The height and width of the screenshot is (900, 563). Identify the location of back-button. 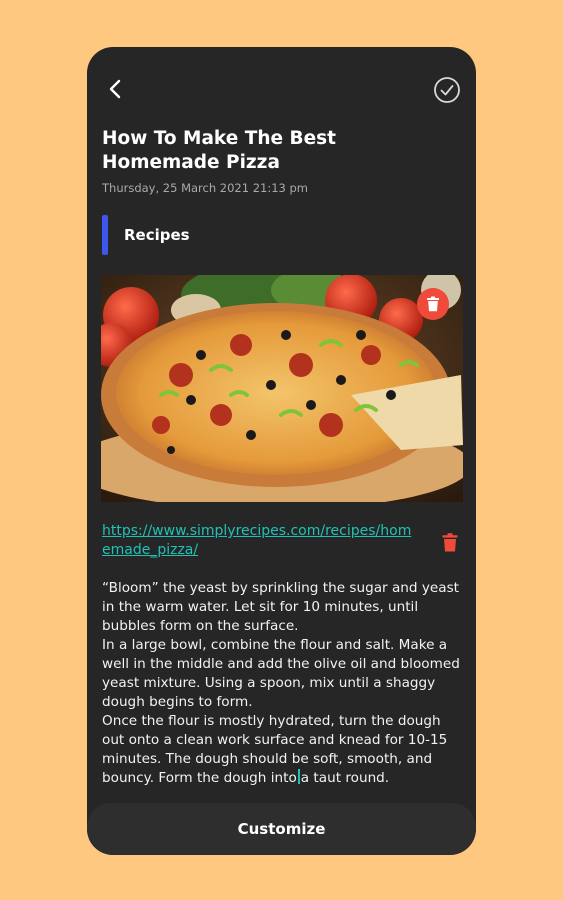
(115, 89).